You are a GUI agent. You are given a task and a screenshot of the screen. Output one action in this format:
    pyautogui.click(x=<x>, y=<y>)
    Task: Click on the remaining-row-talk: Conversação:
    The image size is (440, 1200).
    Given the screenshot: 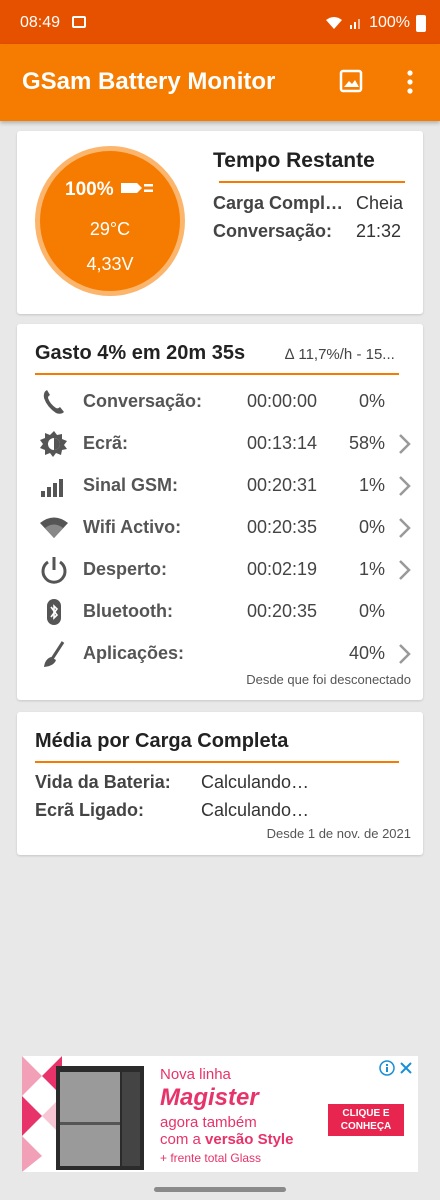 What is the action you would take?
    pyautogui.click(x=272, y=231)
    